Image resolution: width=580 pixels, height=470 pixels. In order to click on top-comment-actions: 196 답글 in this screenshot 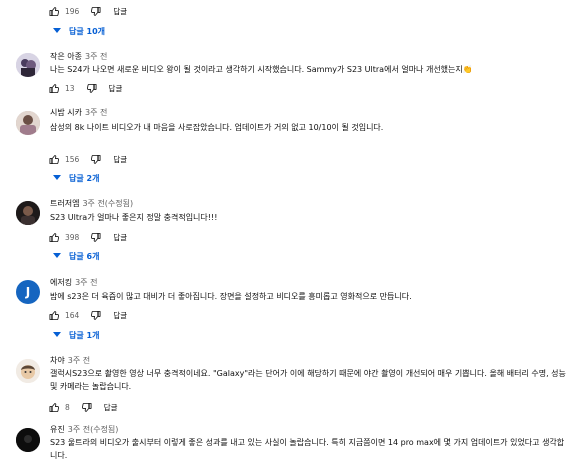, I will do `click(88, 11)`.